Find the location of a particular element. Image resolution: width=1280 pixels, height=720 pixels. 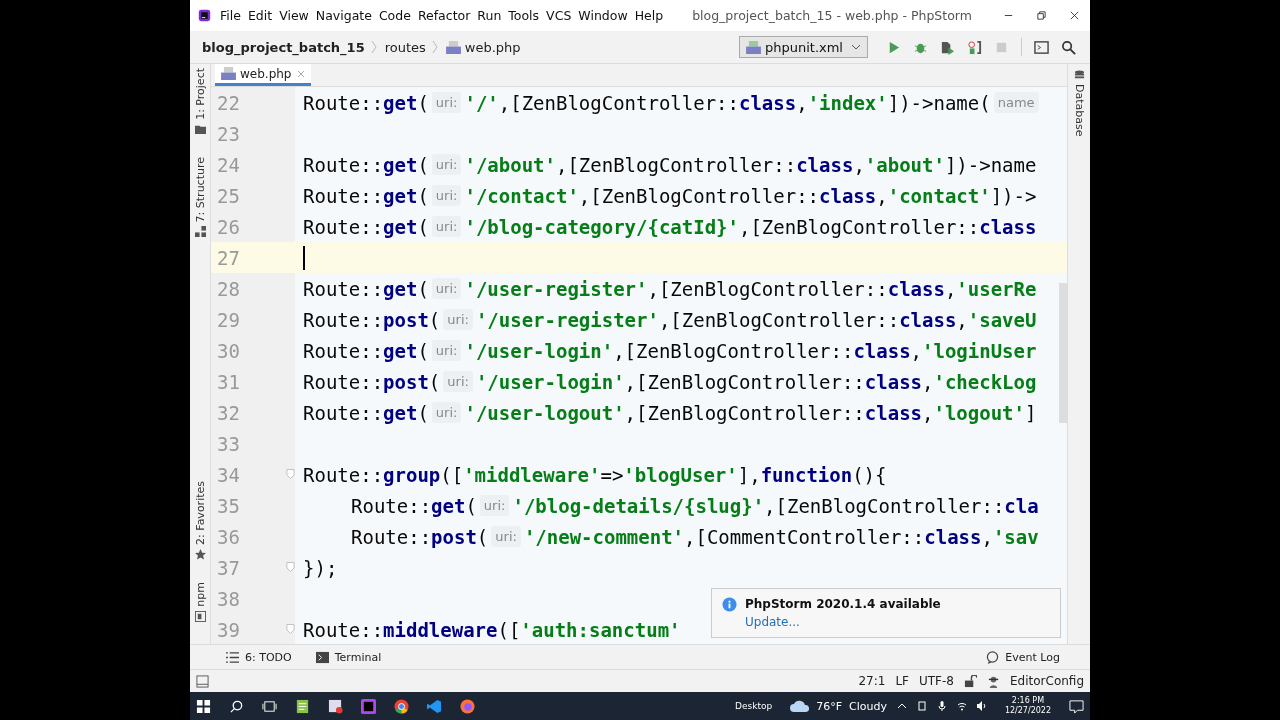

clock-date: 12/27/2022 is located at coordinates (1027, 711).